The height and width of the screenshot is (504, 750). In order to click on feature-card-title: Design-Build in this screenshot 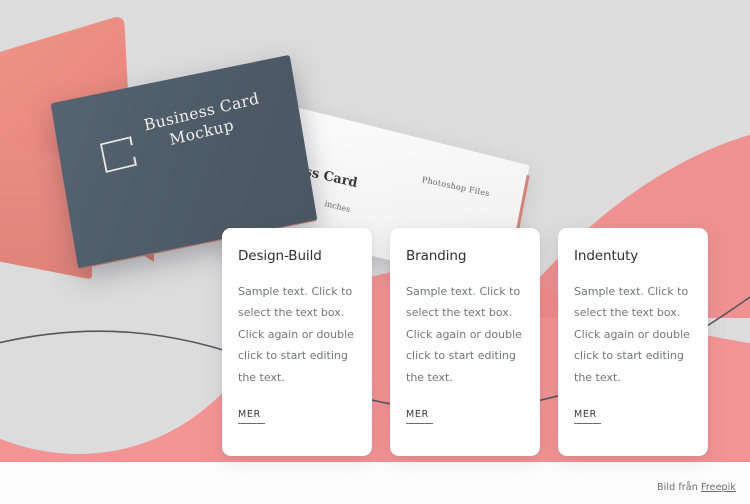, I will do `click(280, 256)`.